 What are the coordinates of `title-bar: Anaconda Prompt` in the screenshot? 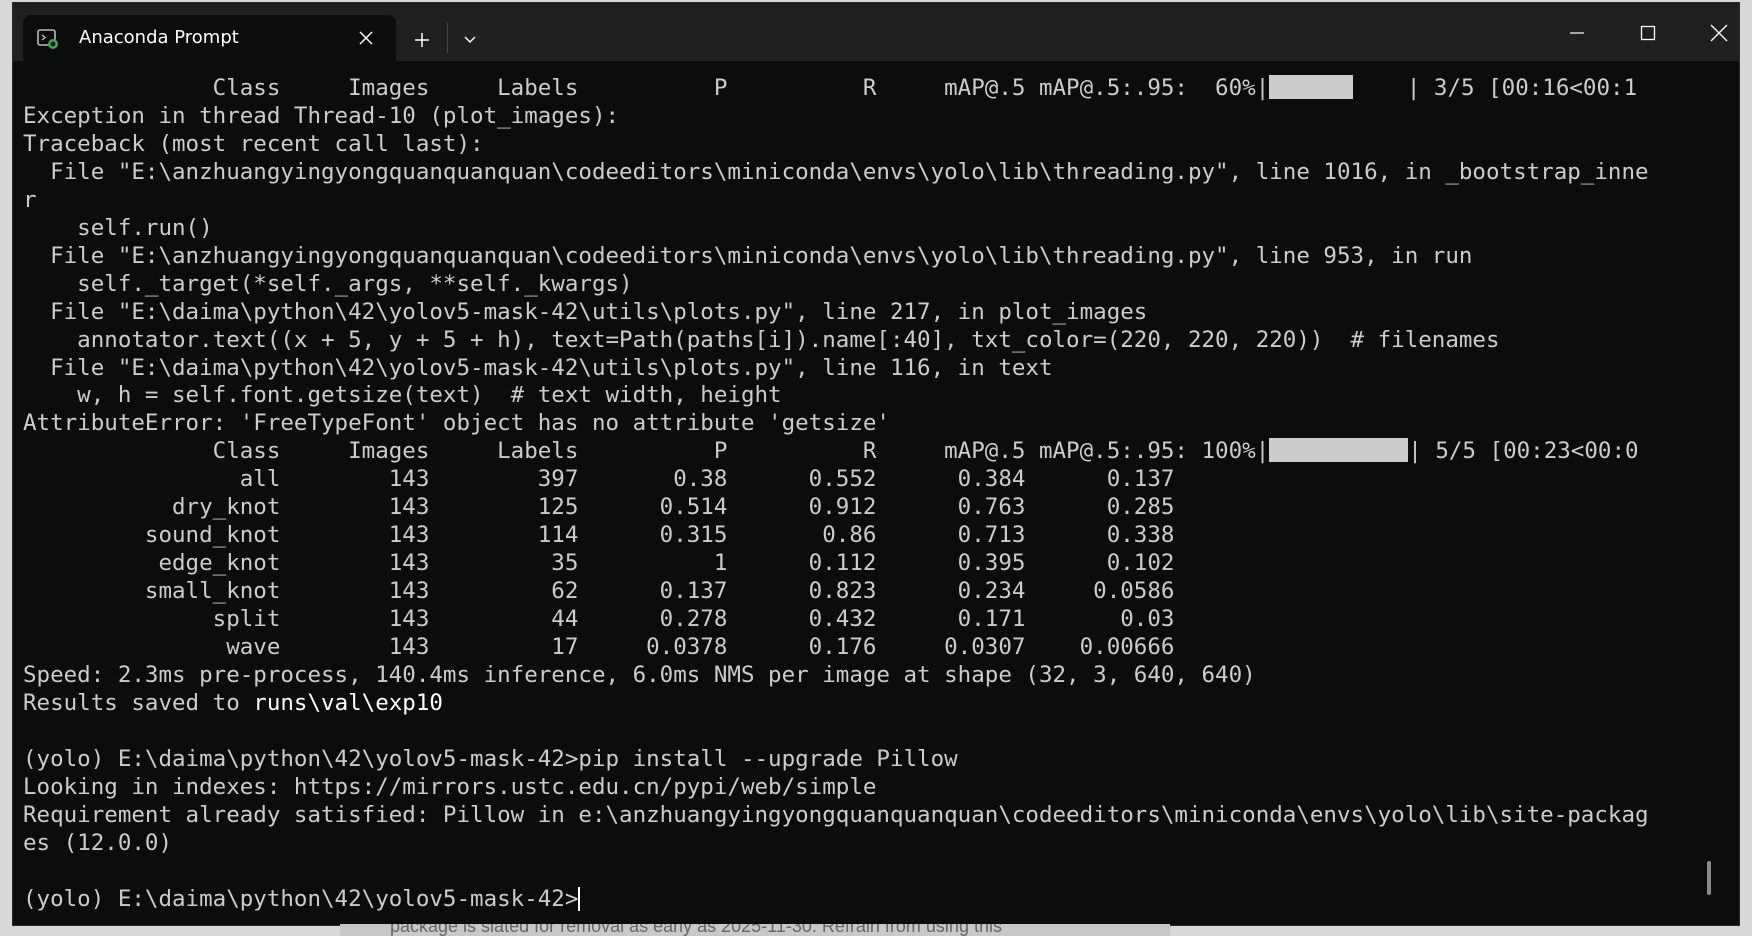 It's located at (876, 32).